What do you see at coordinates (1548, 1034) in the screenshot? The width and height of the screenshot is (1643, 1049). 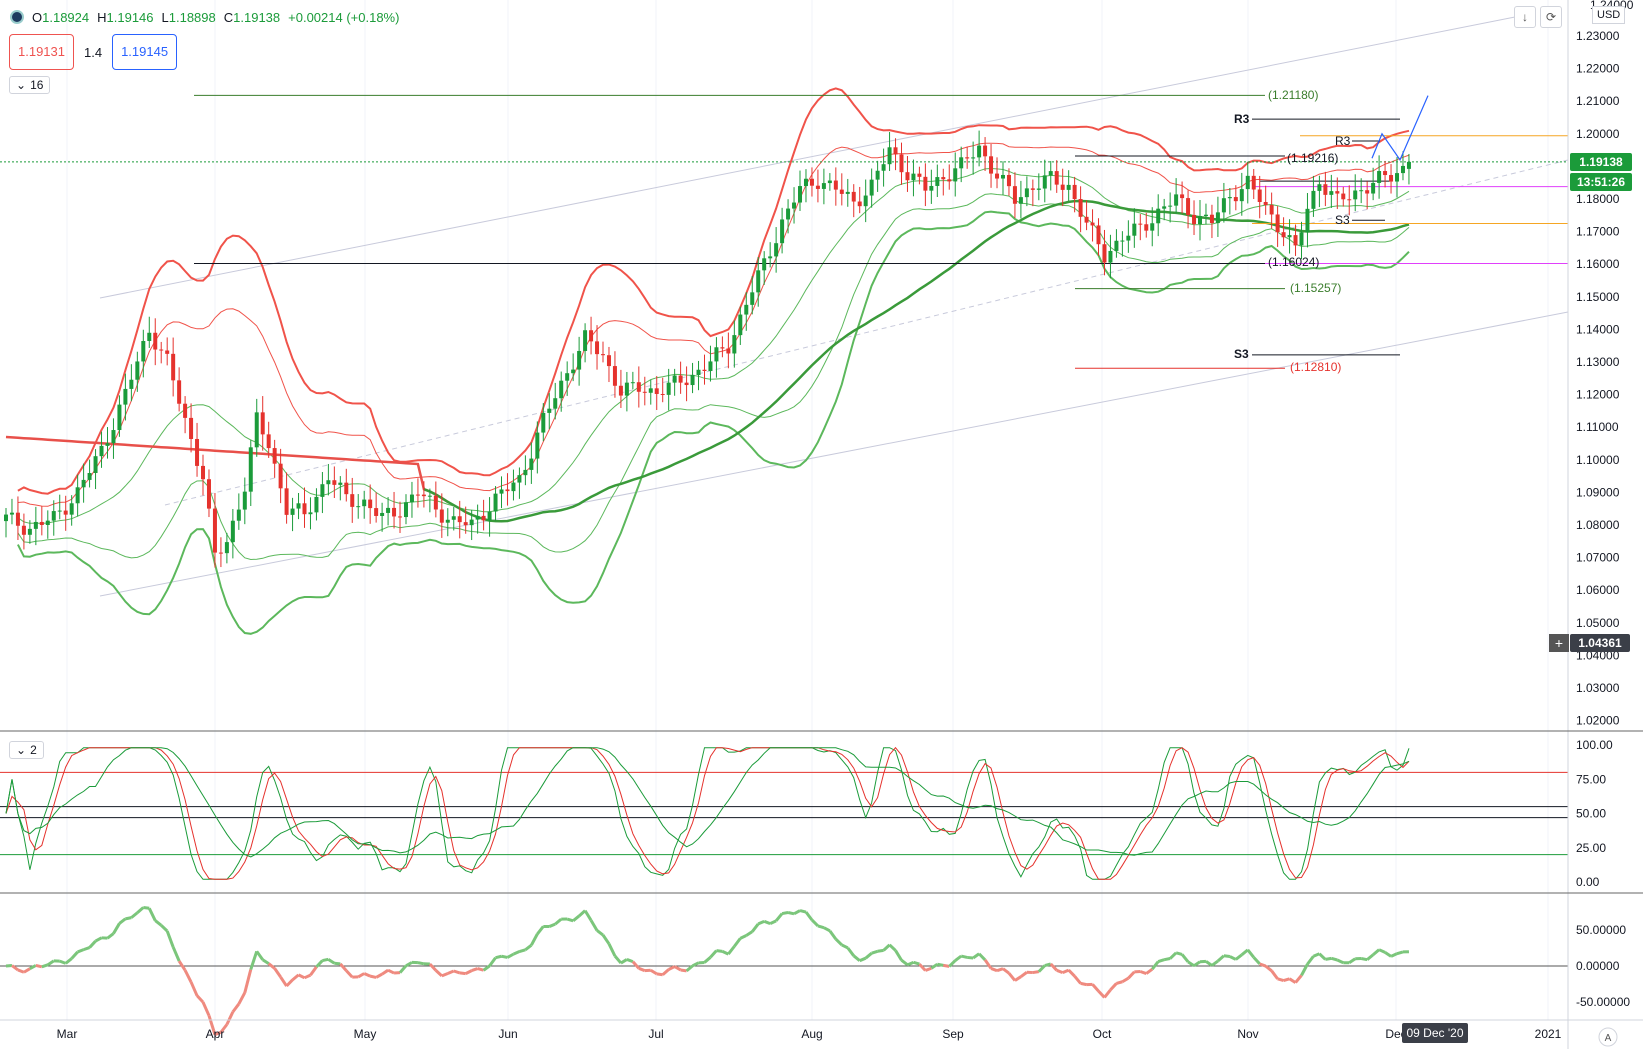 I see `time-tick-label: 2021` at bounding box center [1548, 1034].